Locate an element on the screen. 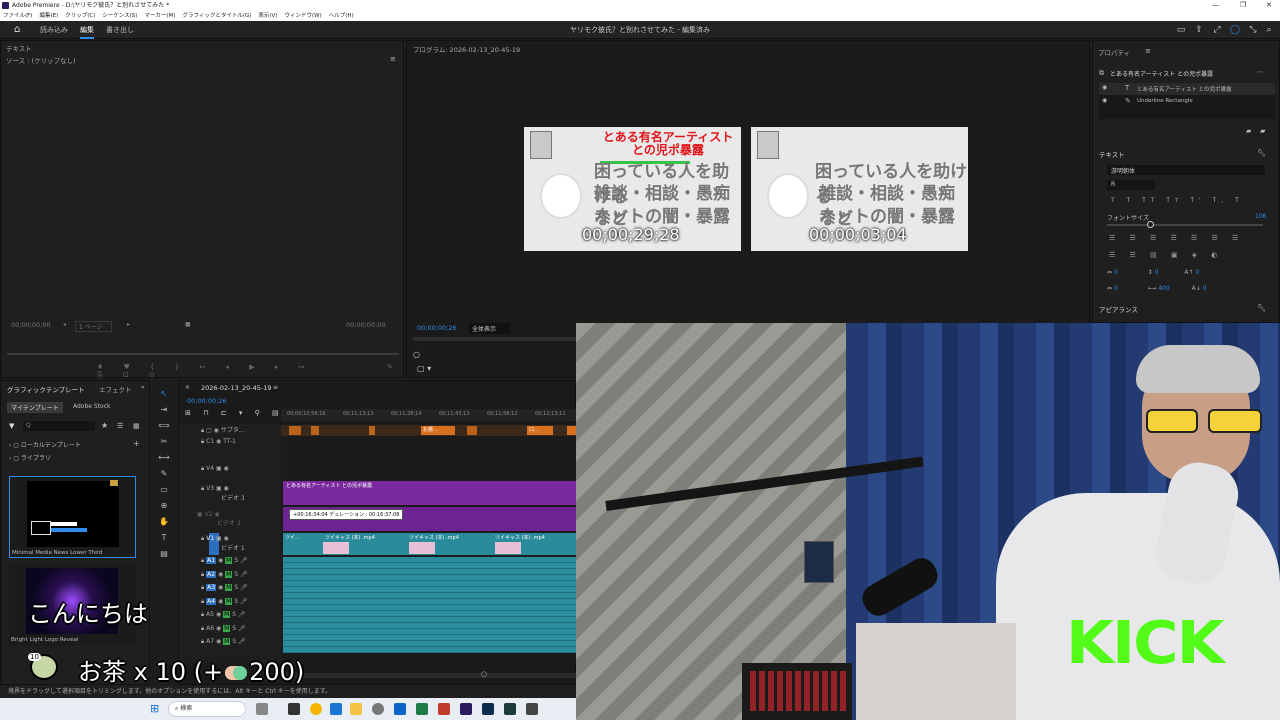  maximize-button: ❐ is located at coordinates (1243, 5).